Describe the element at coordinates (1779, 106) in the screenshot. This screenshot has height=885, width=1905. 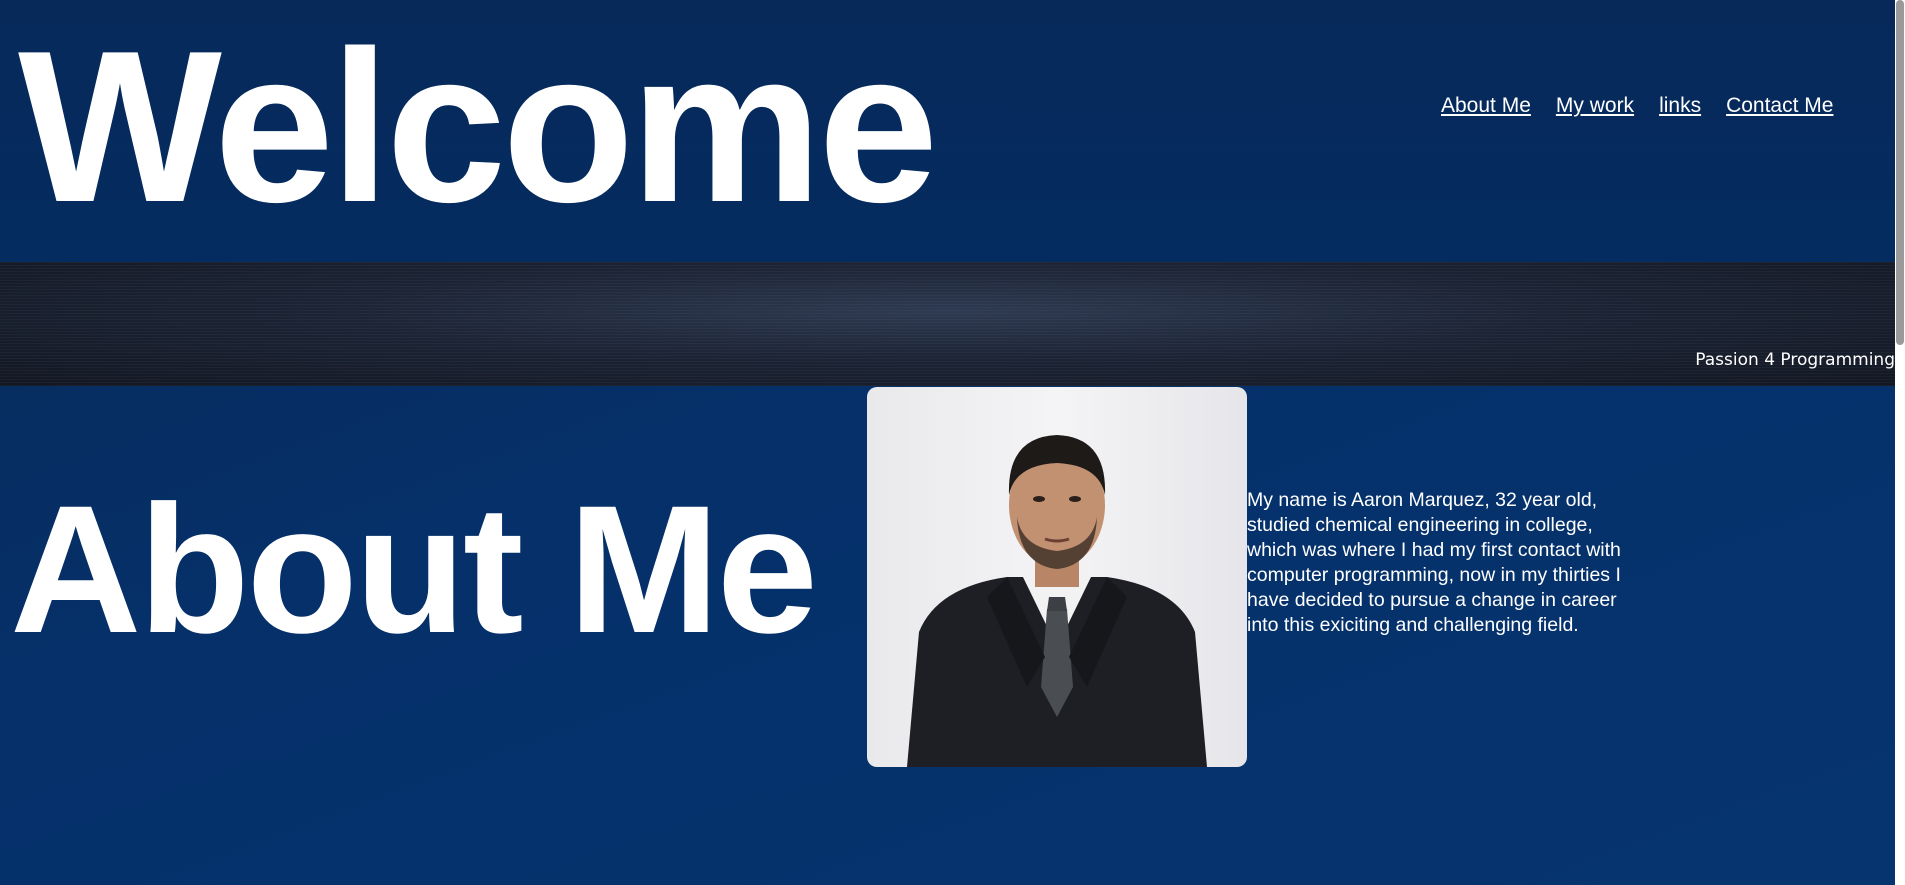
I see `nav-link-contact-me: Contact Me` at that location.